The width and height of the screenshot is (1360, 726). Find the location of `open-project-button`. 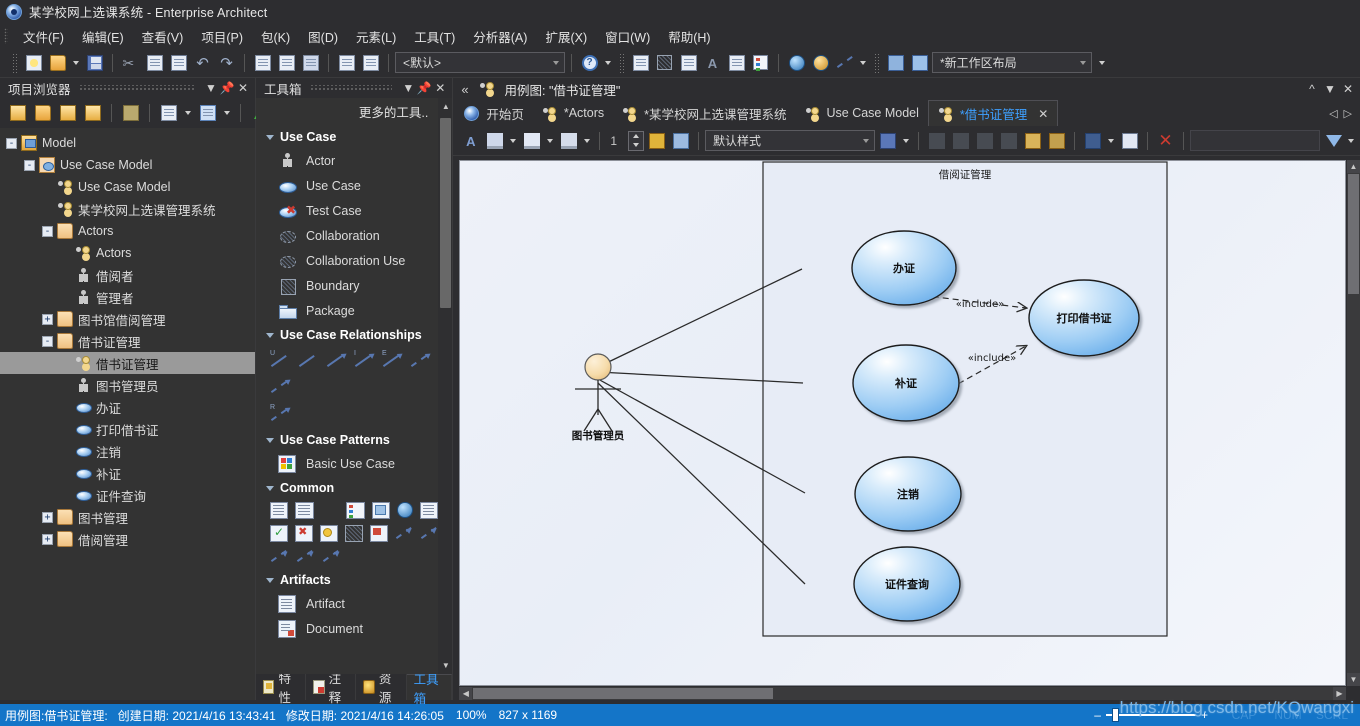

open-project-button is located at coordinates (57, 62).